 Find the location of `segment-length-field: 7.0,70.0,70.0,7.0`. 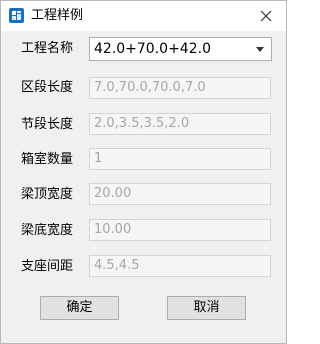

segment-length-field: 7.0,70.0,70.0,7.0 is located at coordinates (180, 88).